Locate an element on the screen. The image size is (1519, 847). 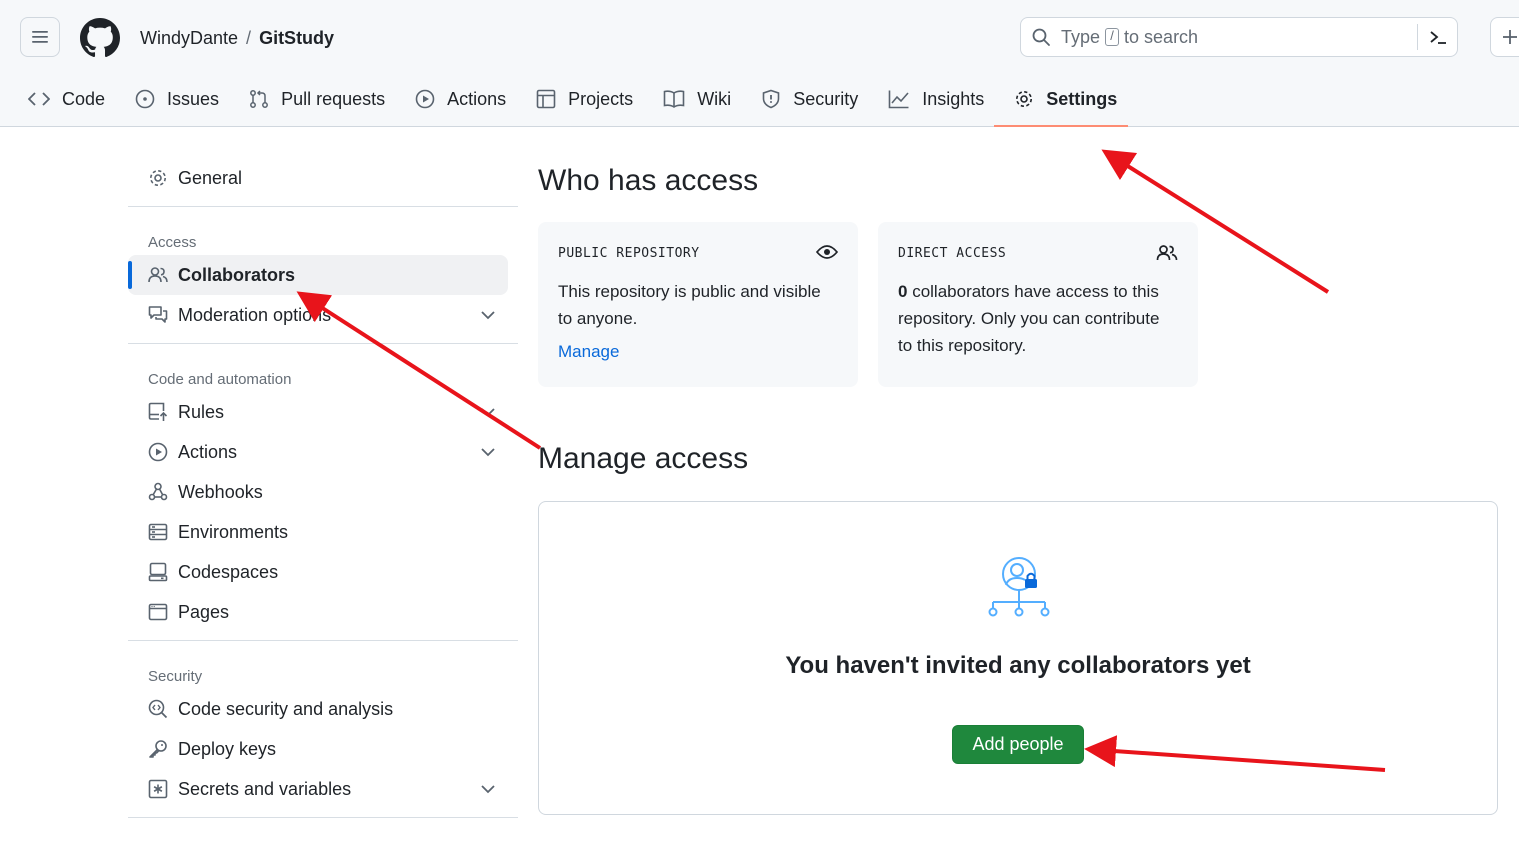
sidebar-item-code-security: Code security and analysis is located at coordinates (323, 709).